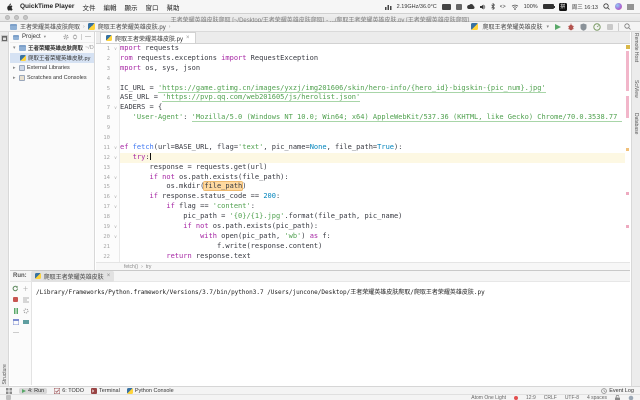  What do you see at coordinates (107, 118) in the screenshot?
I see `gutter-line: 8` at bounding box center [107, 118].